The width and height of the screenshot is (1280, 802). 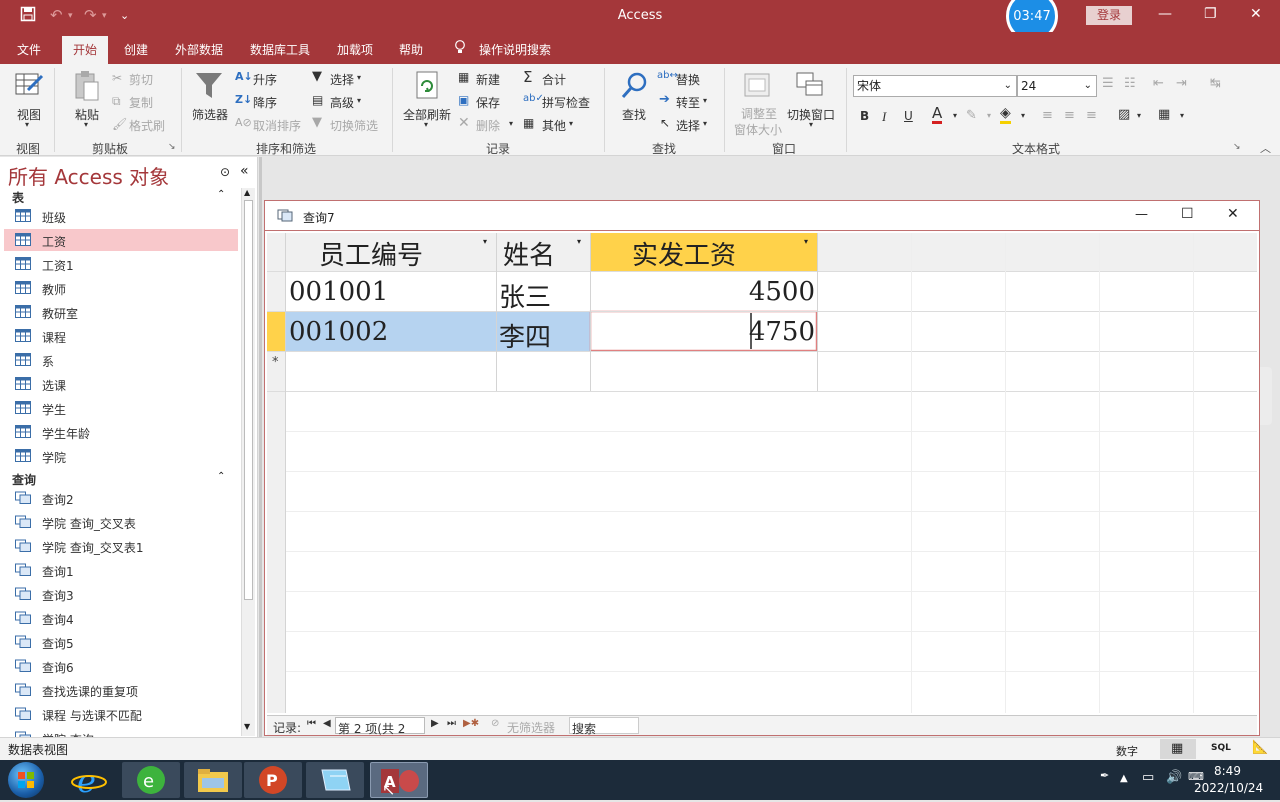 What do you see at coordinates (117, 78) in the screenshot?
I see `cut-icon: ✂` at bounding box center [117, 78].